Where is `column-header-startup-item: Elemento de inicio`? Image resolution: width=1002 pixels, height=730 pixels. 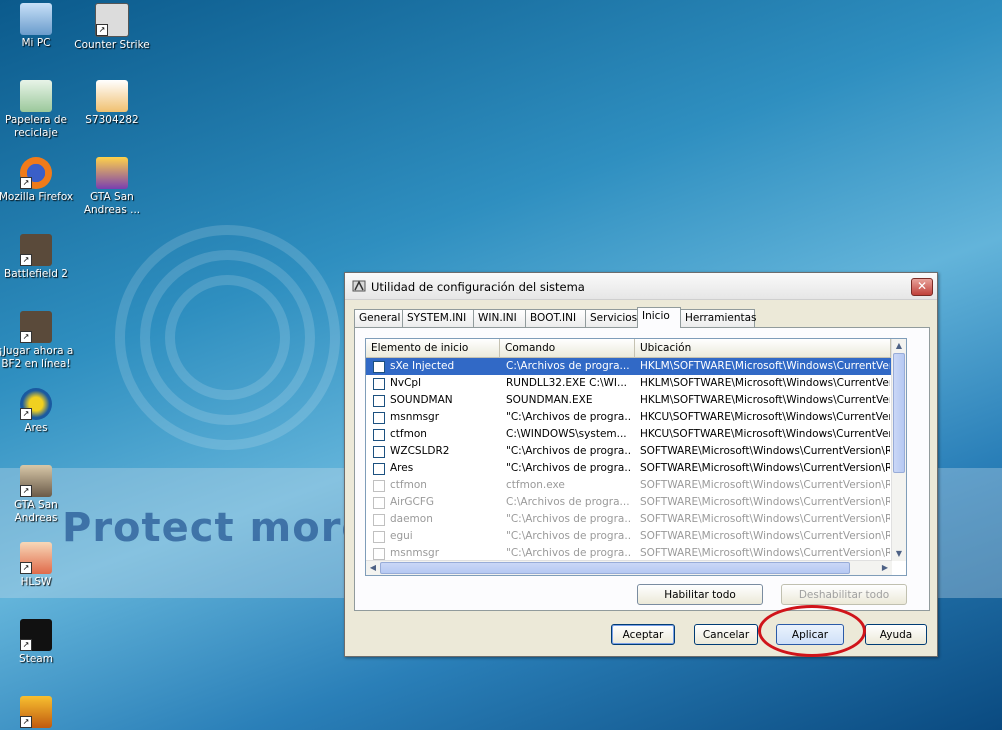
column-header-startup-item: Elemento de inicio is located at coordinates (433, 348).